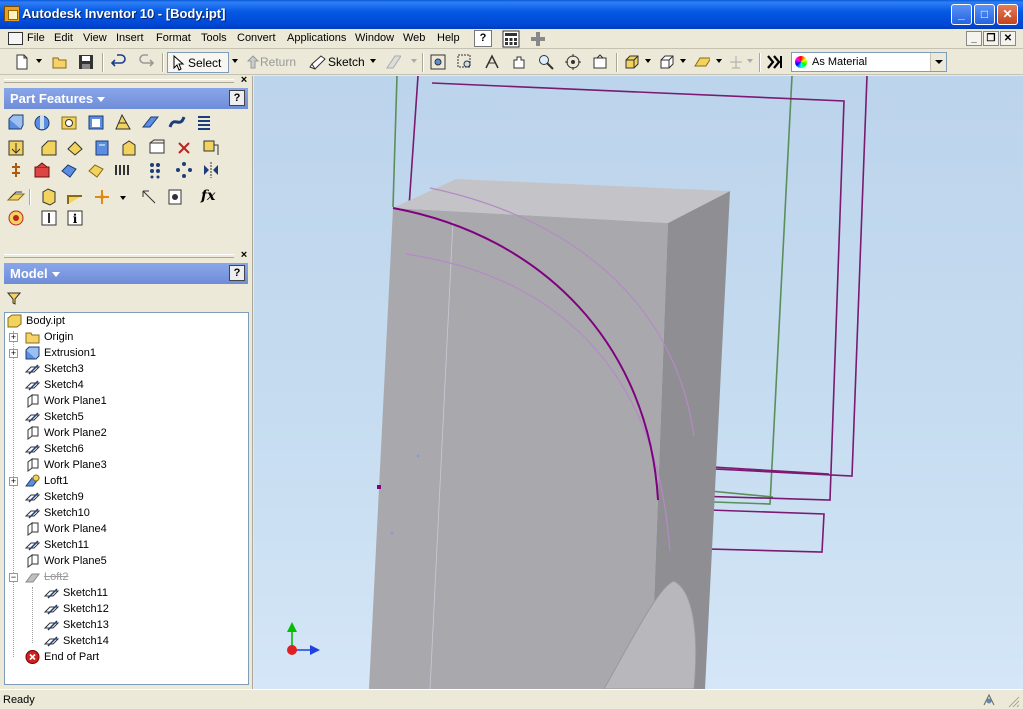  What do you see at coordinates (150, 122) in the screenshot?
I see `loft-feature-icon` at bounding box center [150, 122].